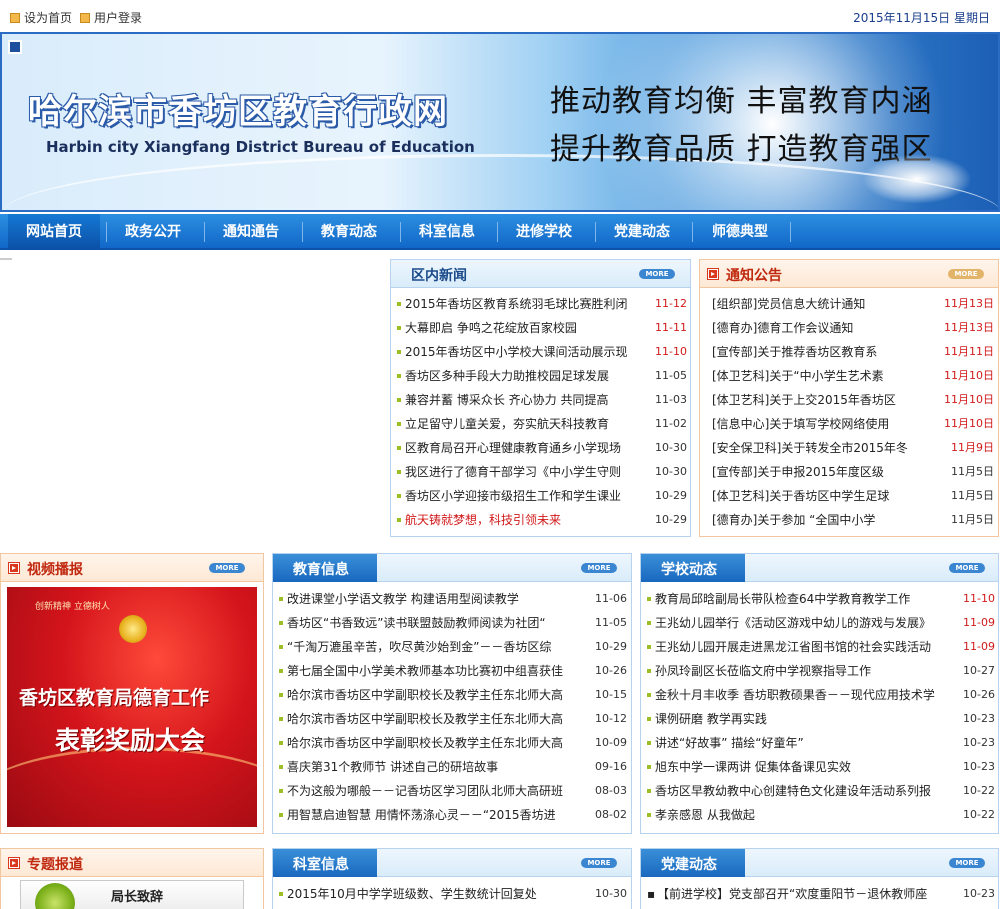 The width and height of the screenshot is (1000, 909). What do you see at coordinates (55, 865) in the screenshot?
I see `special-report-title: 专题报道` at bounding box center [55, 865].